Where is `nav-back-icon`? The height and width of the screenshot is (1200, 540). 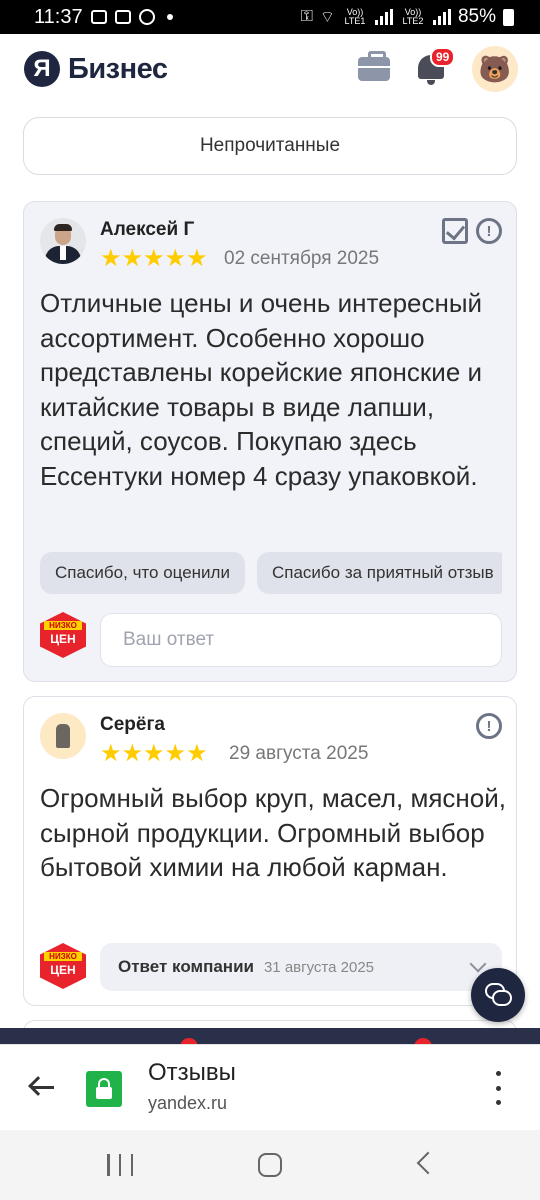 nav-back-icon is located at coordinates (428, 1163).